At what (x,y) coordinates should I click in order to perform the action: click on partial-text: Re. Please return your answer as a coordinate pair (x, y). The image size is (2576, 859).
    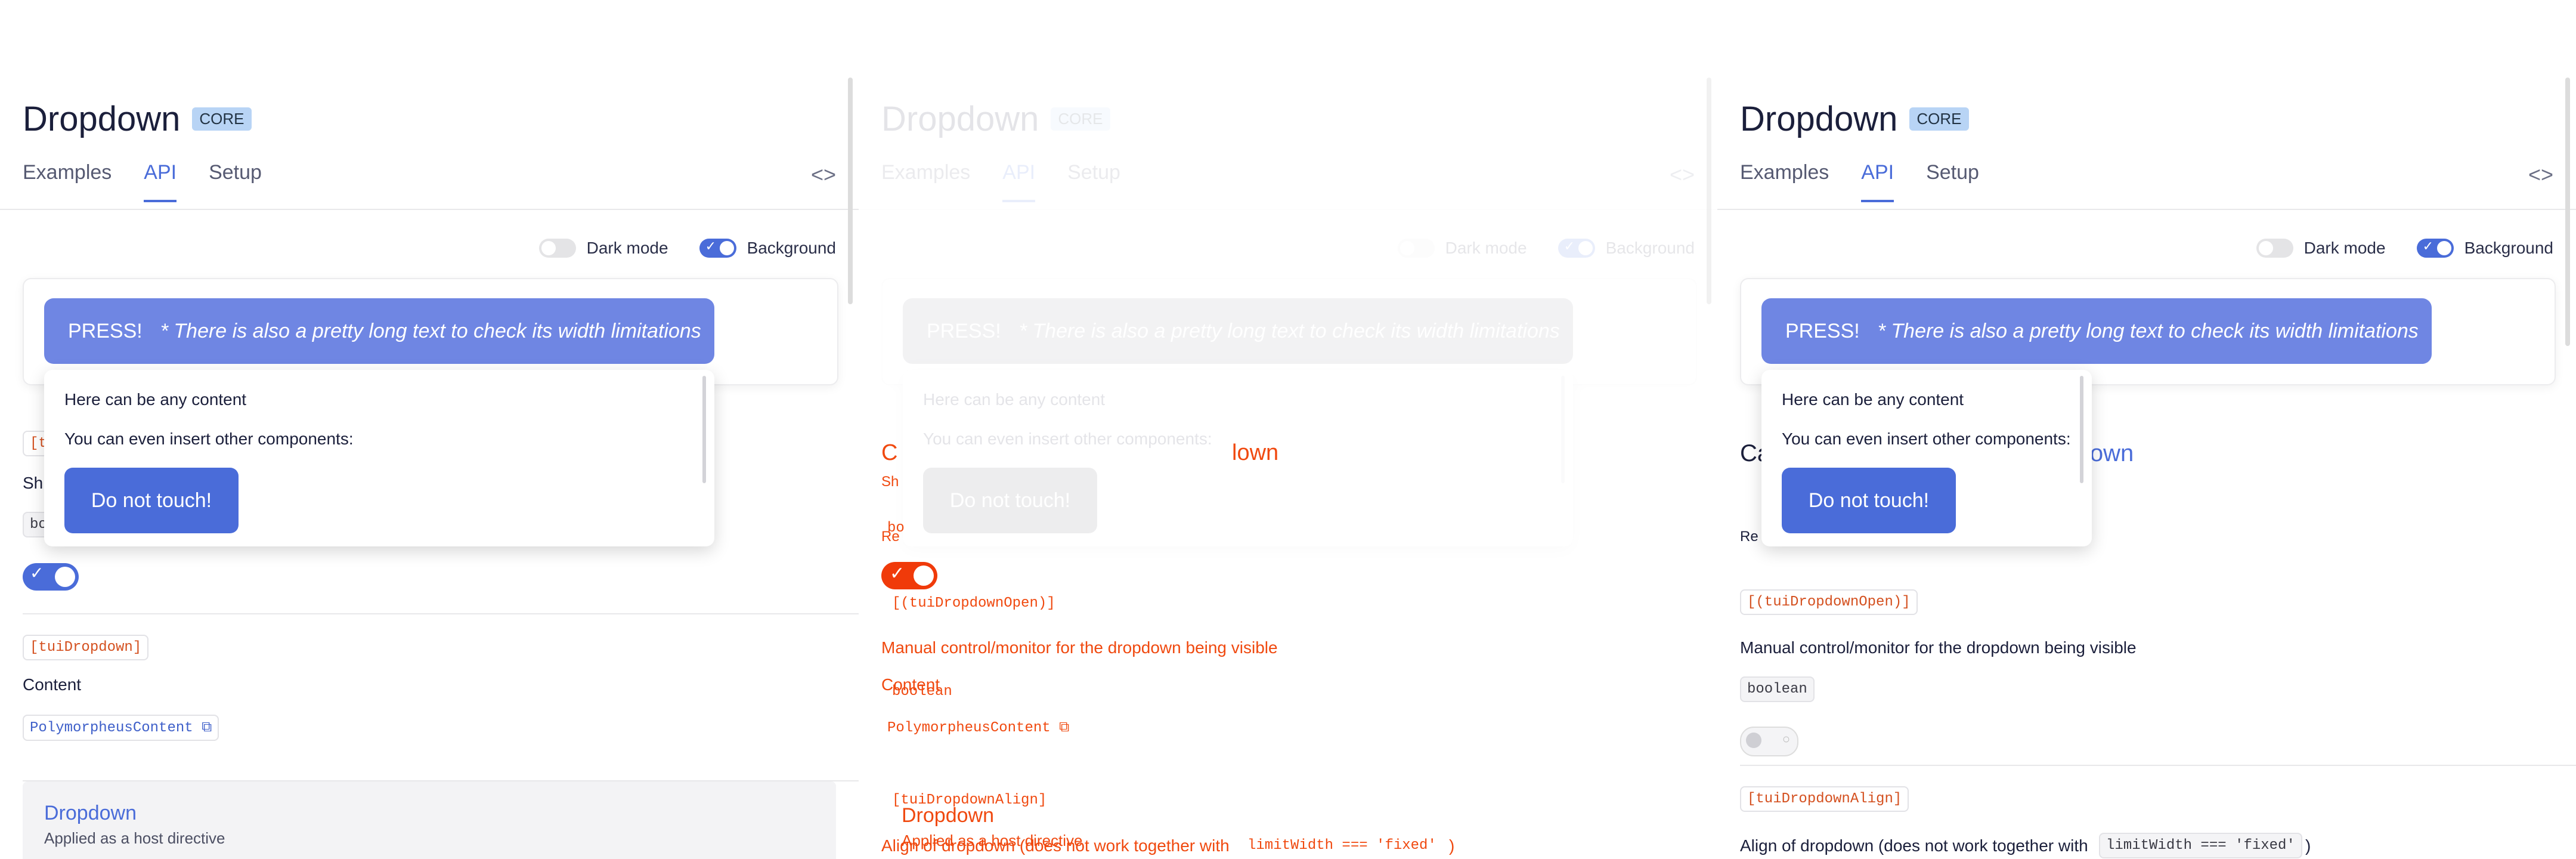
    Looking at the image, I should click on (1749, 537).